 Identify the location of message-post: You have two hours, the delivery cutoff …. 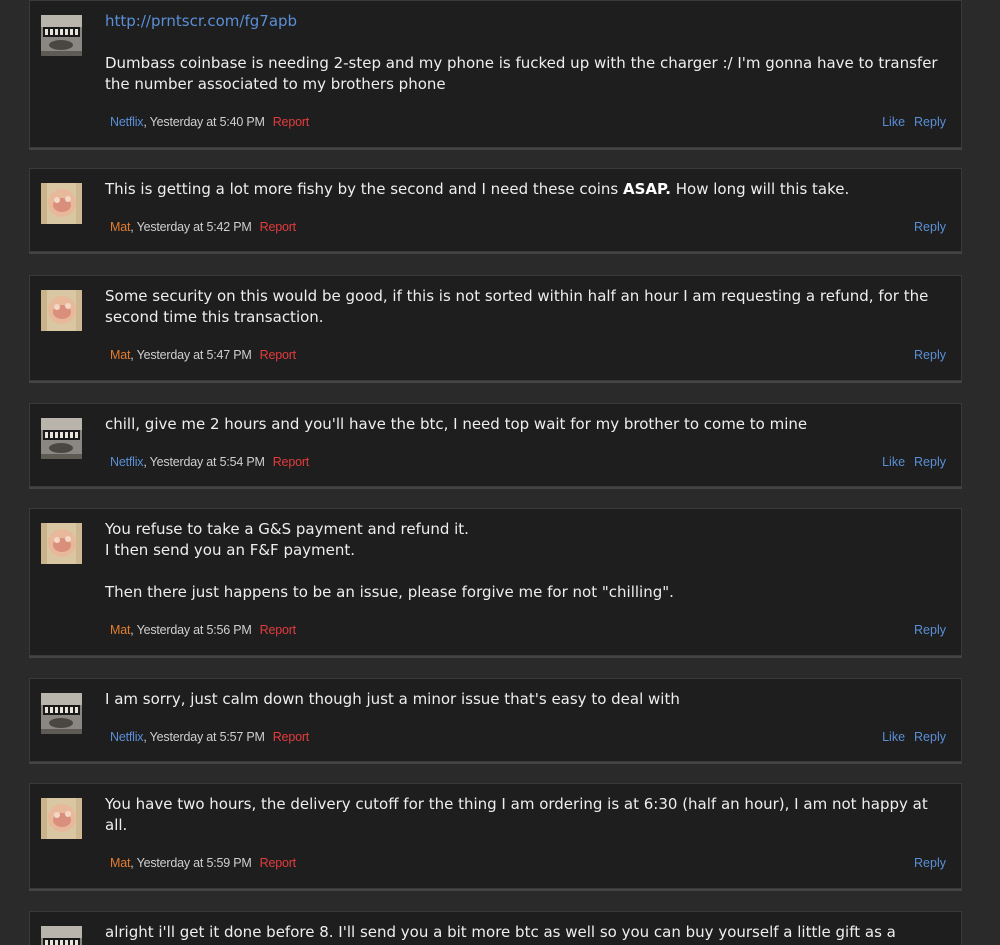
(495, 836).